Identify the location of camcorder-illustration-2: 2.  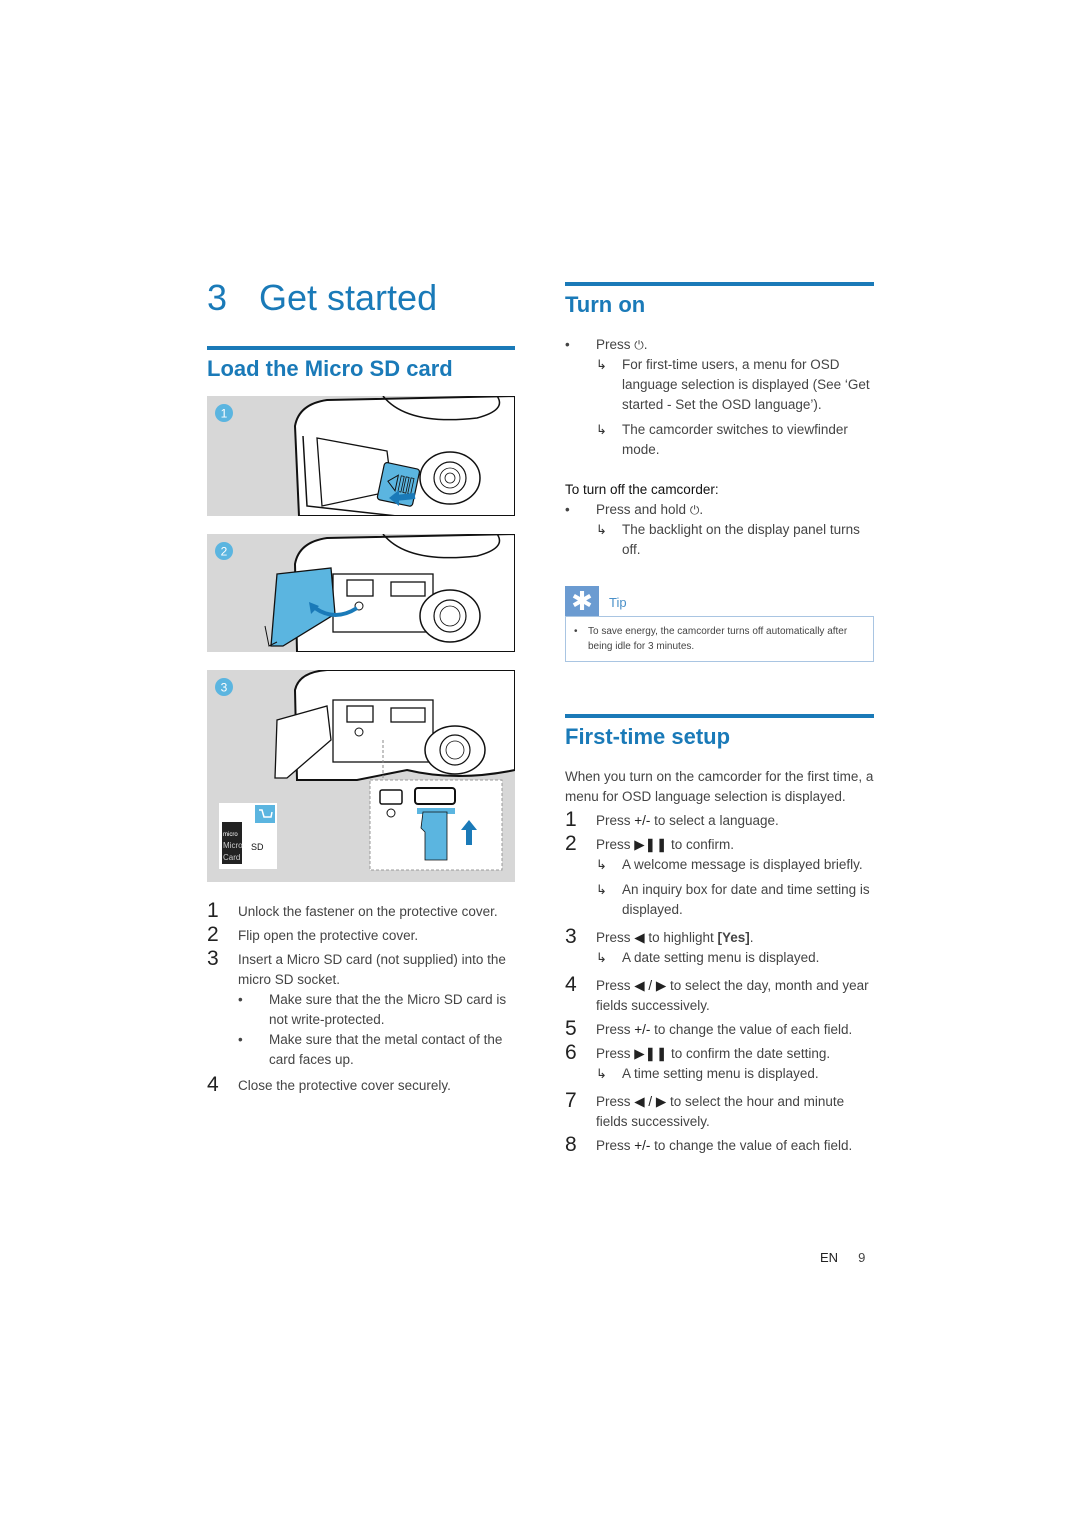
(361, 593).